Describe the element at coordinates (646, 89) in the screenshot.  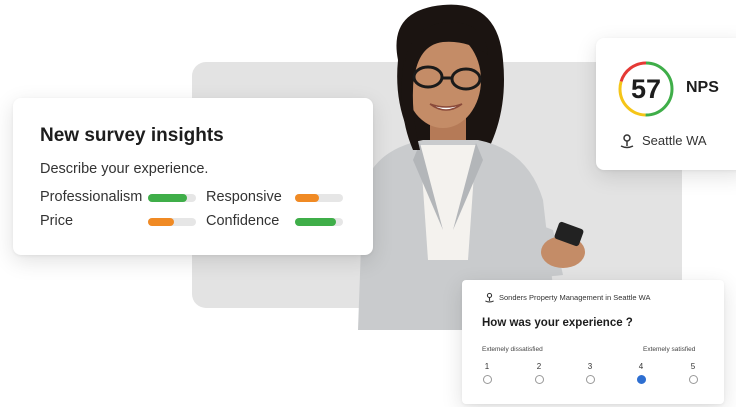
I see `nps-score: 57` at that location.